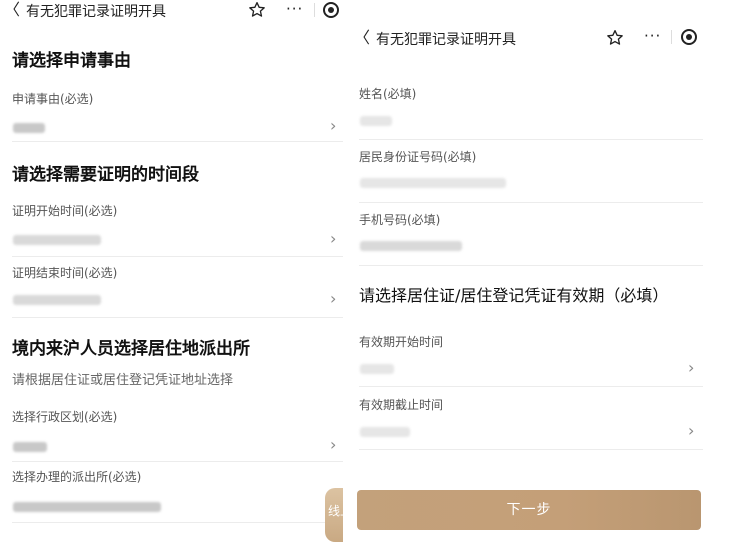 The image size is (737, 542). What do you see at coordinates (171, 11) in the screenshot?
I see `left-nav-bar: 〈 有无犯罪记录证明开具 ···` at bounding box center [171, 11].